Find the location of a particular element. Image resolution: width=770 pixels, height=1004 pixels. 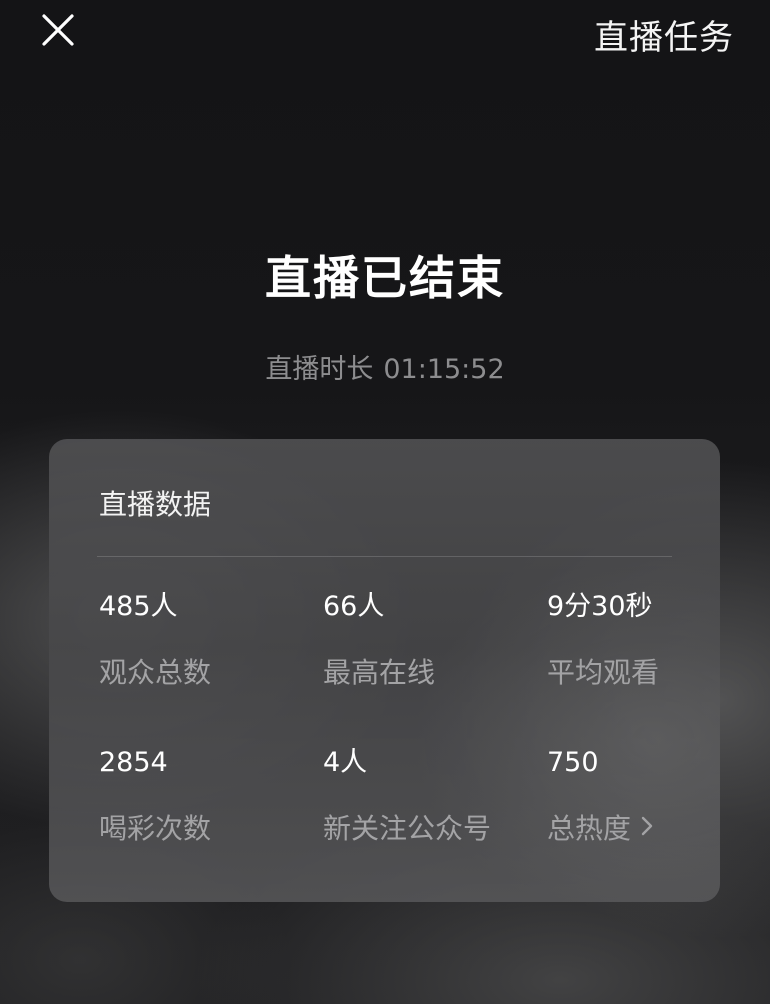

stat-value: 9分30秒 is located at coordinates (600, 606).